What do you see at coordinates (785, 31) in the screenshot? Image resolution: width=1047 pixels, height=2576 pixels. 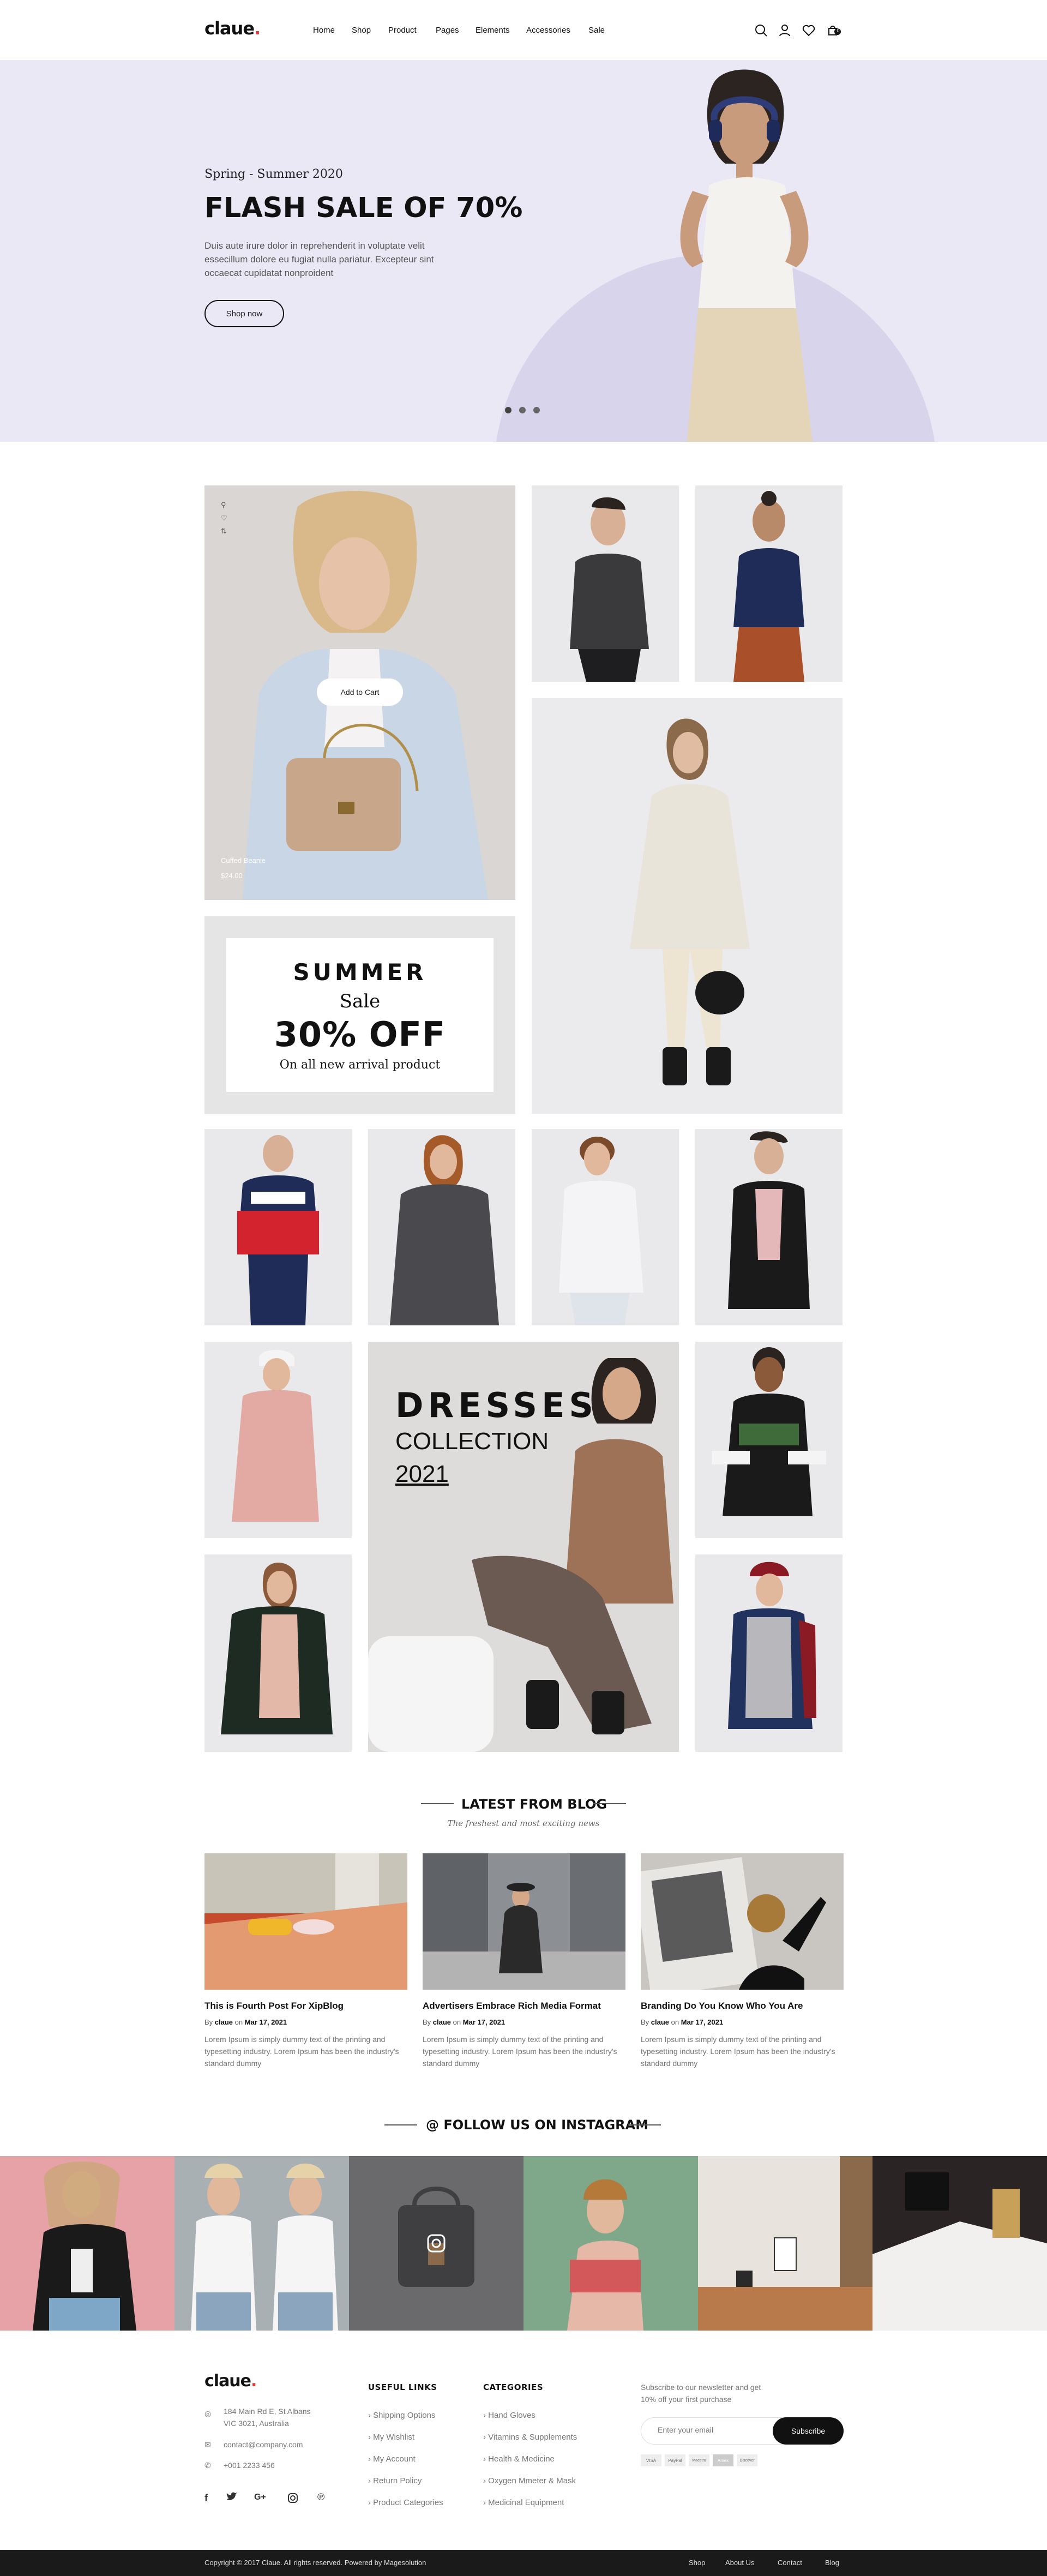 I see `user-icon` at bounding box center [785, 31].